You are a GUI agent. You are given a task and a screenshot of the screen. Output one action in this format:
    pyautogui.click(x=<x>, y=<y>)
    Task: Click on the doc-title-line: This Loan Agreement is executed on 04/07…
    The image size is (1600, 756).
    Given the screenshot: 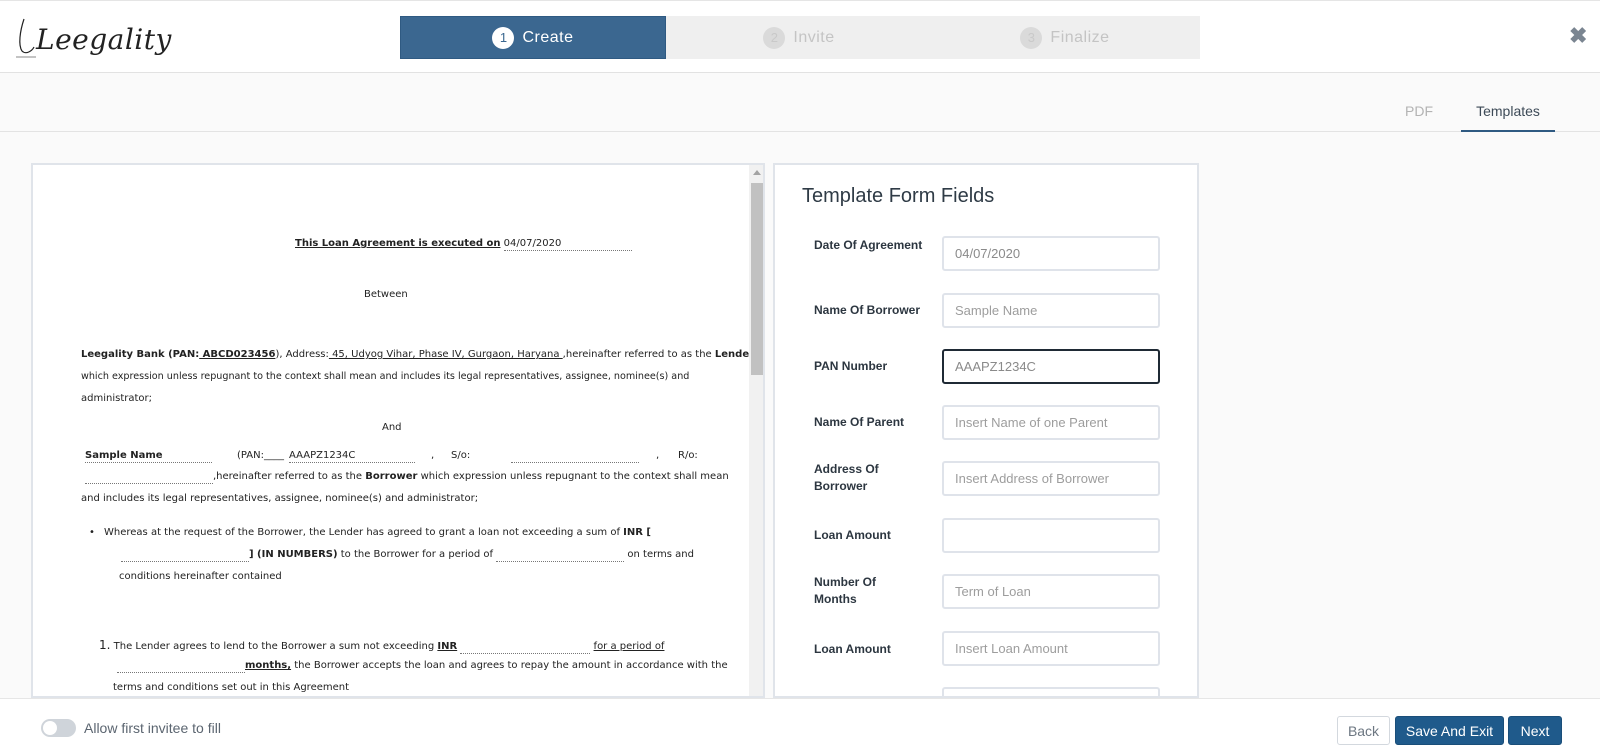 What is the action you would take?
    pyautogui.click(x=463, y=244)
    